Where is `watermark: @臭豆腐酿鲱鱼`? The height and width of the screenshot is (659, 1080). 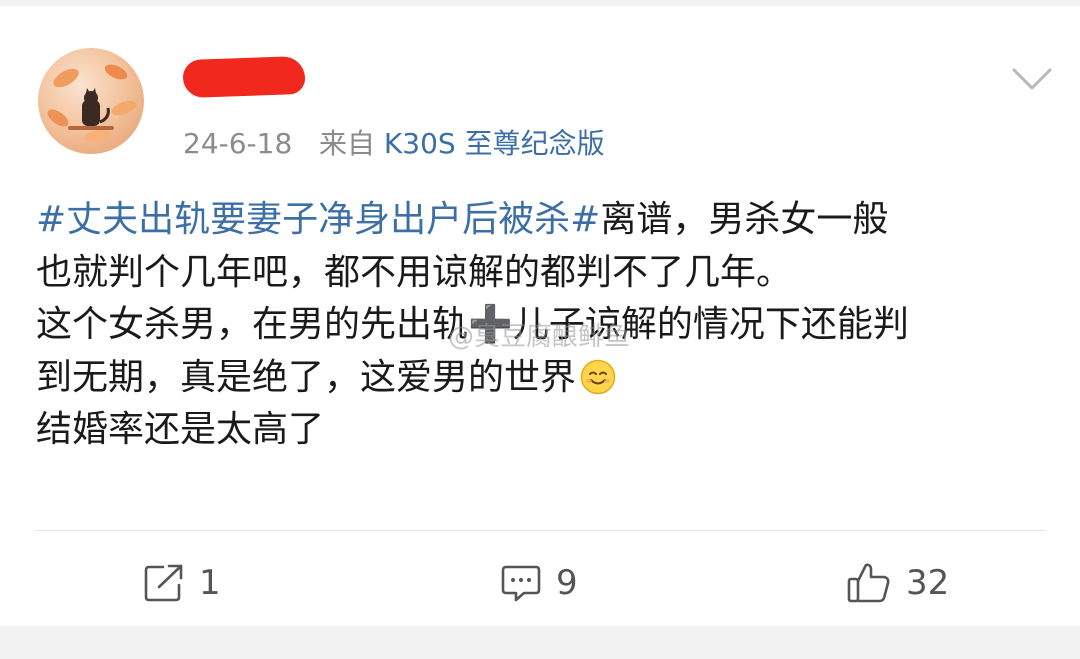
watermark: @臭豆腐酿鲱鱼 is located at coordinates (539, 337).